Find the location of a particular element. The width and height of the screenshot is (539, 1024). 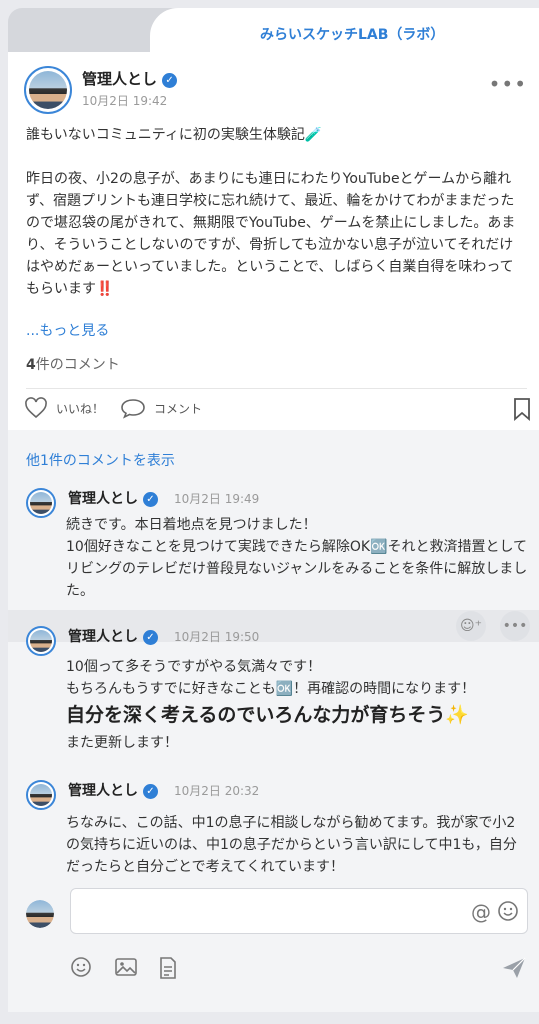

comment-date: 10月2日 19:49 is located at coordinates (217, 499).